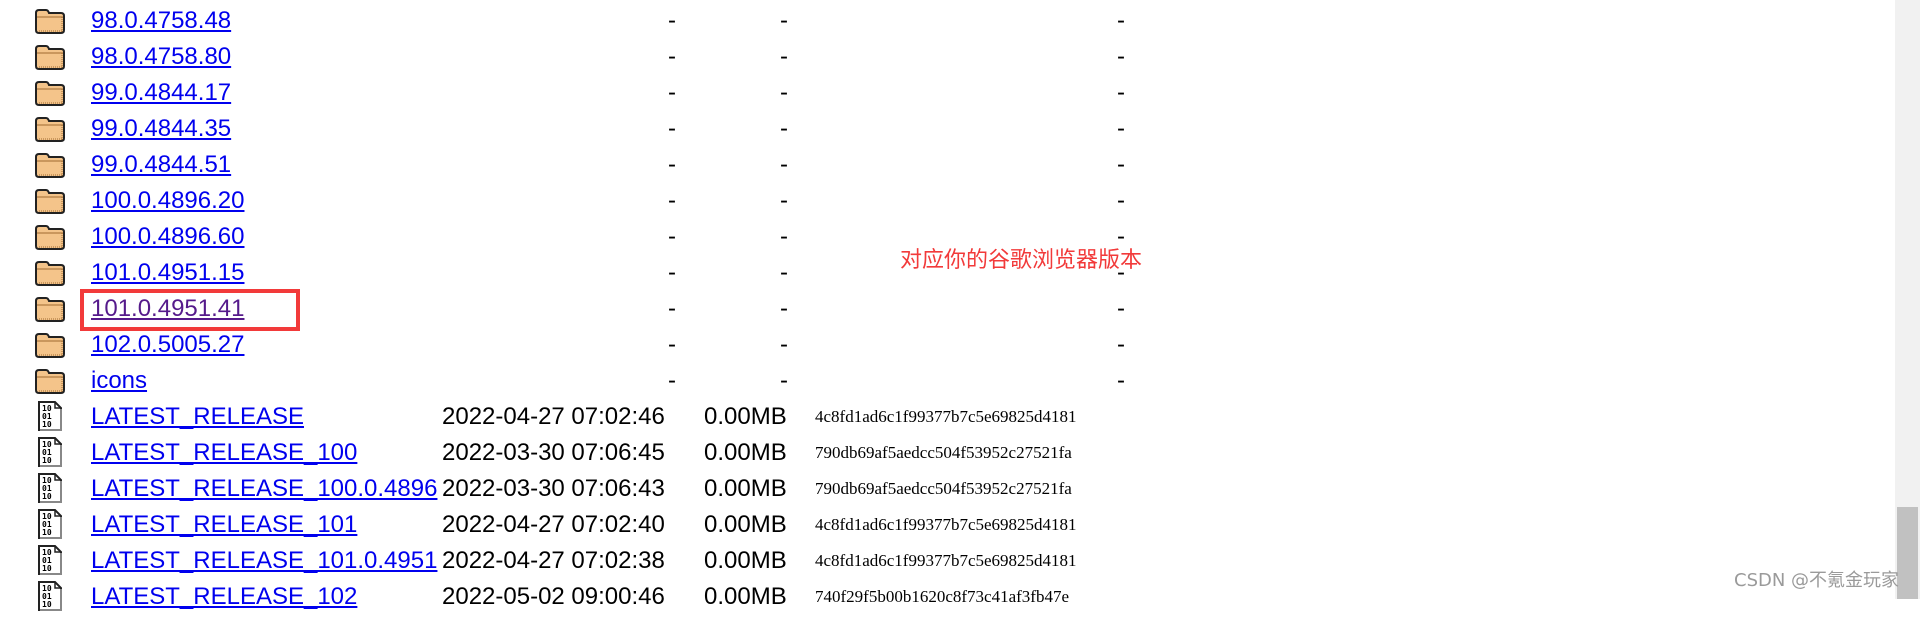 This screenshot has height=622, width=1920. I want to click on annotation-text: 对应你的谷歌浏览器版本, so click(1021, 260).